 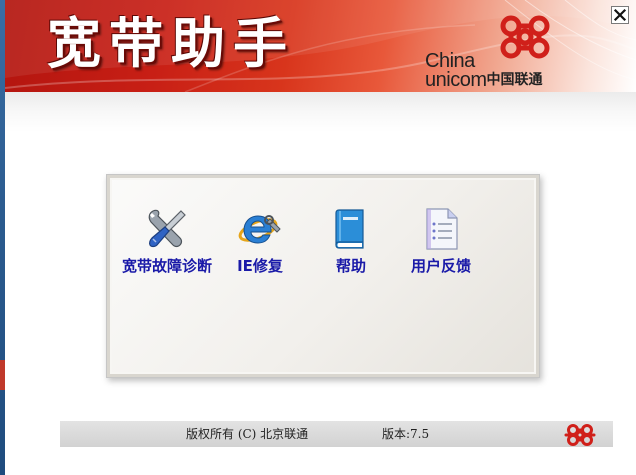 What do you see at coordinates (349, 229) in the screenshot?
I see `help-book-icon` at bounding box center [349, 229].